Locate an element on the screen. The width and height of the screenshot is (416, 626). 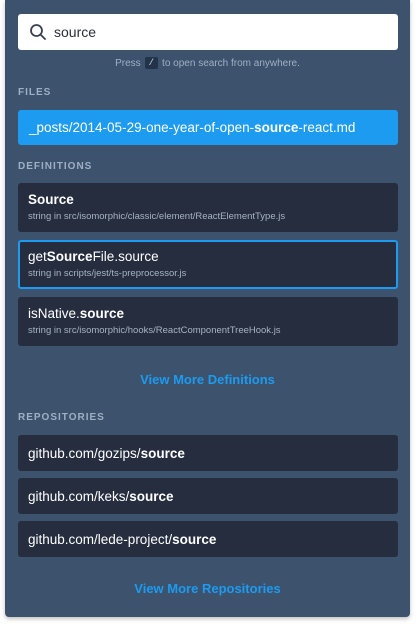
search-hint: Press / to open search from anywhere. is located at coordinates (207, 63).